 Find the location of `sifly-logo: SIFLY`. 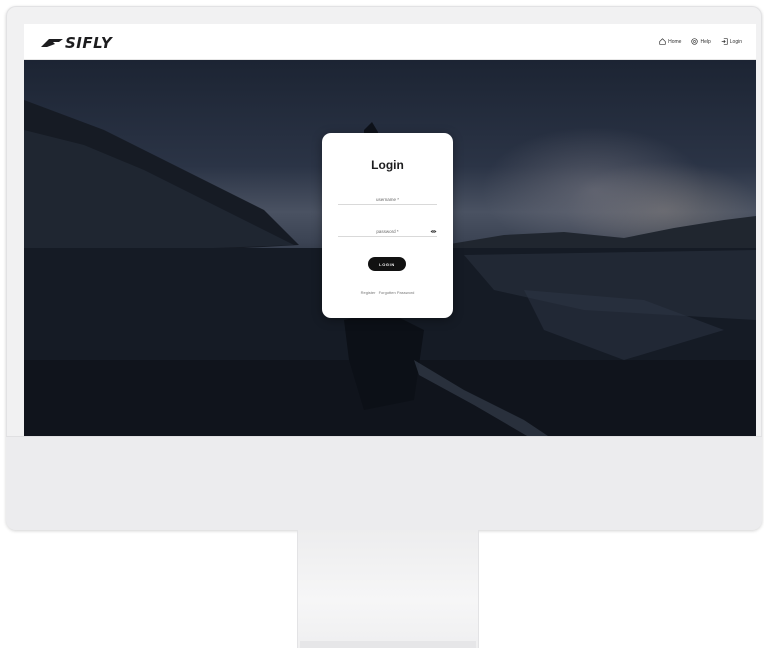

sifly-logo: SIFLY is located at coordinates (76, 43).